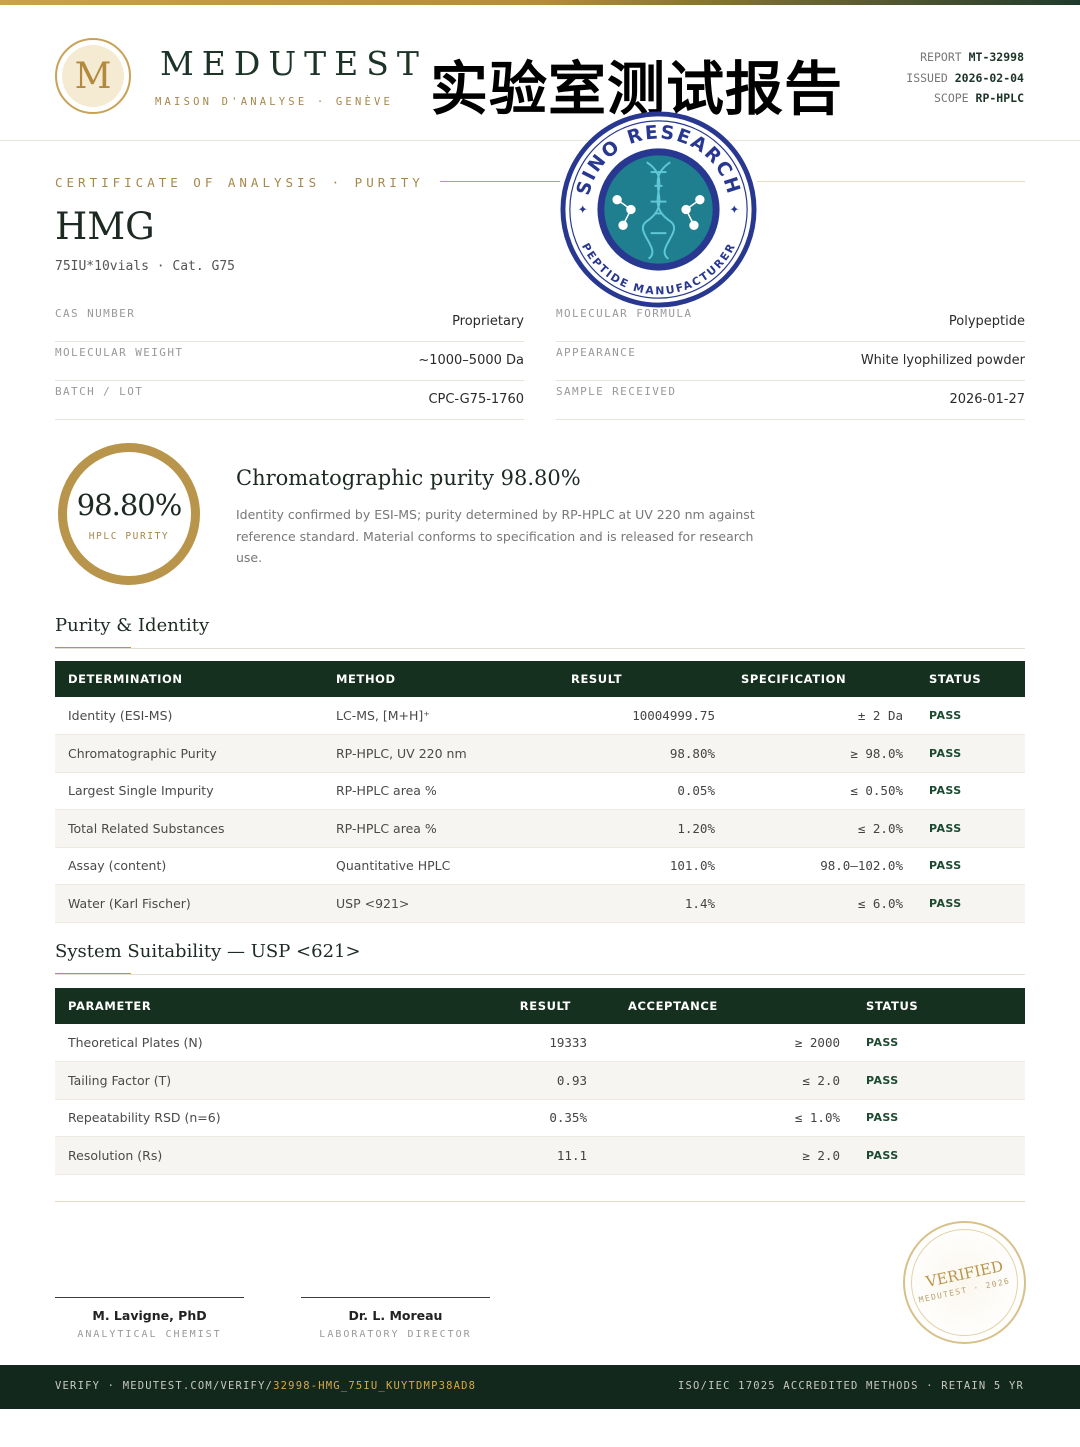 The height and width of the screenshot is (1447, 1080). I want to click on cell-specification: ≤ 0.50%, so click(822, 791).